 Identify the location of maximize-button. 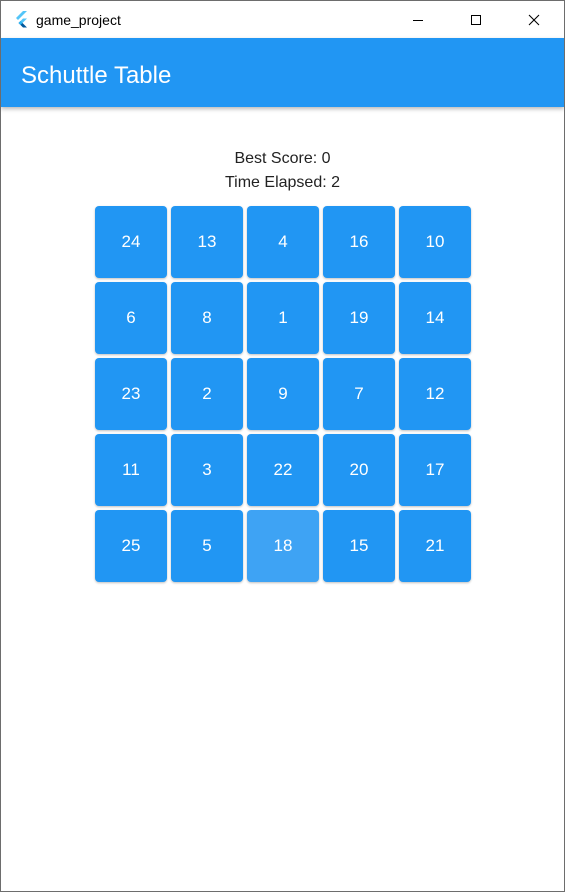
(476, 19).